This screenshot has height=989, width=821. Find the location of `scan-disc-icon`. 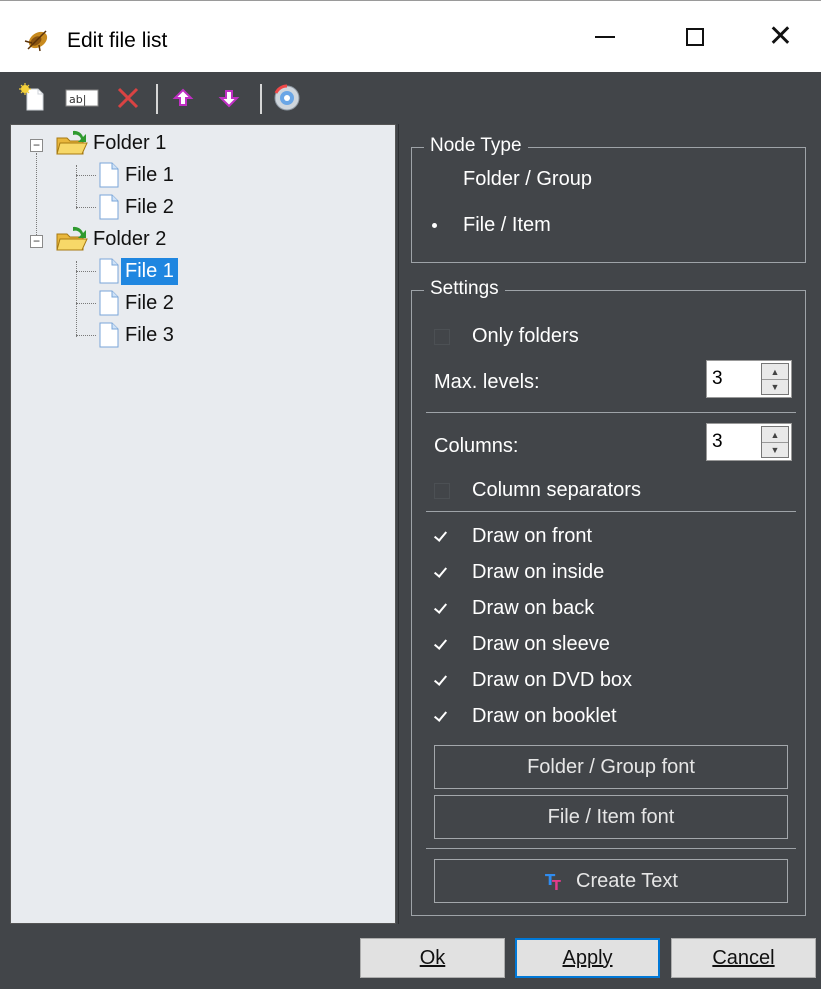

scan-disc-icon is located at coordinates (287, 97).